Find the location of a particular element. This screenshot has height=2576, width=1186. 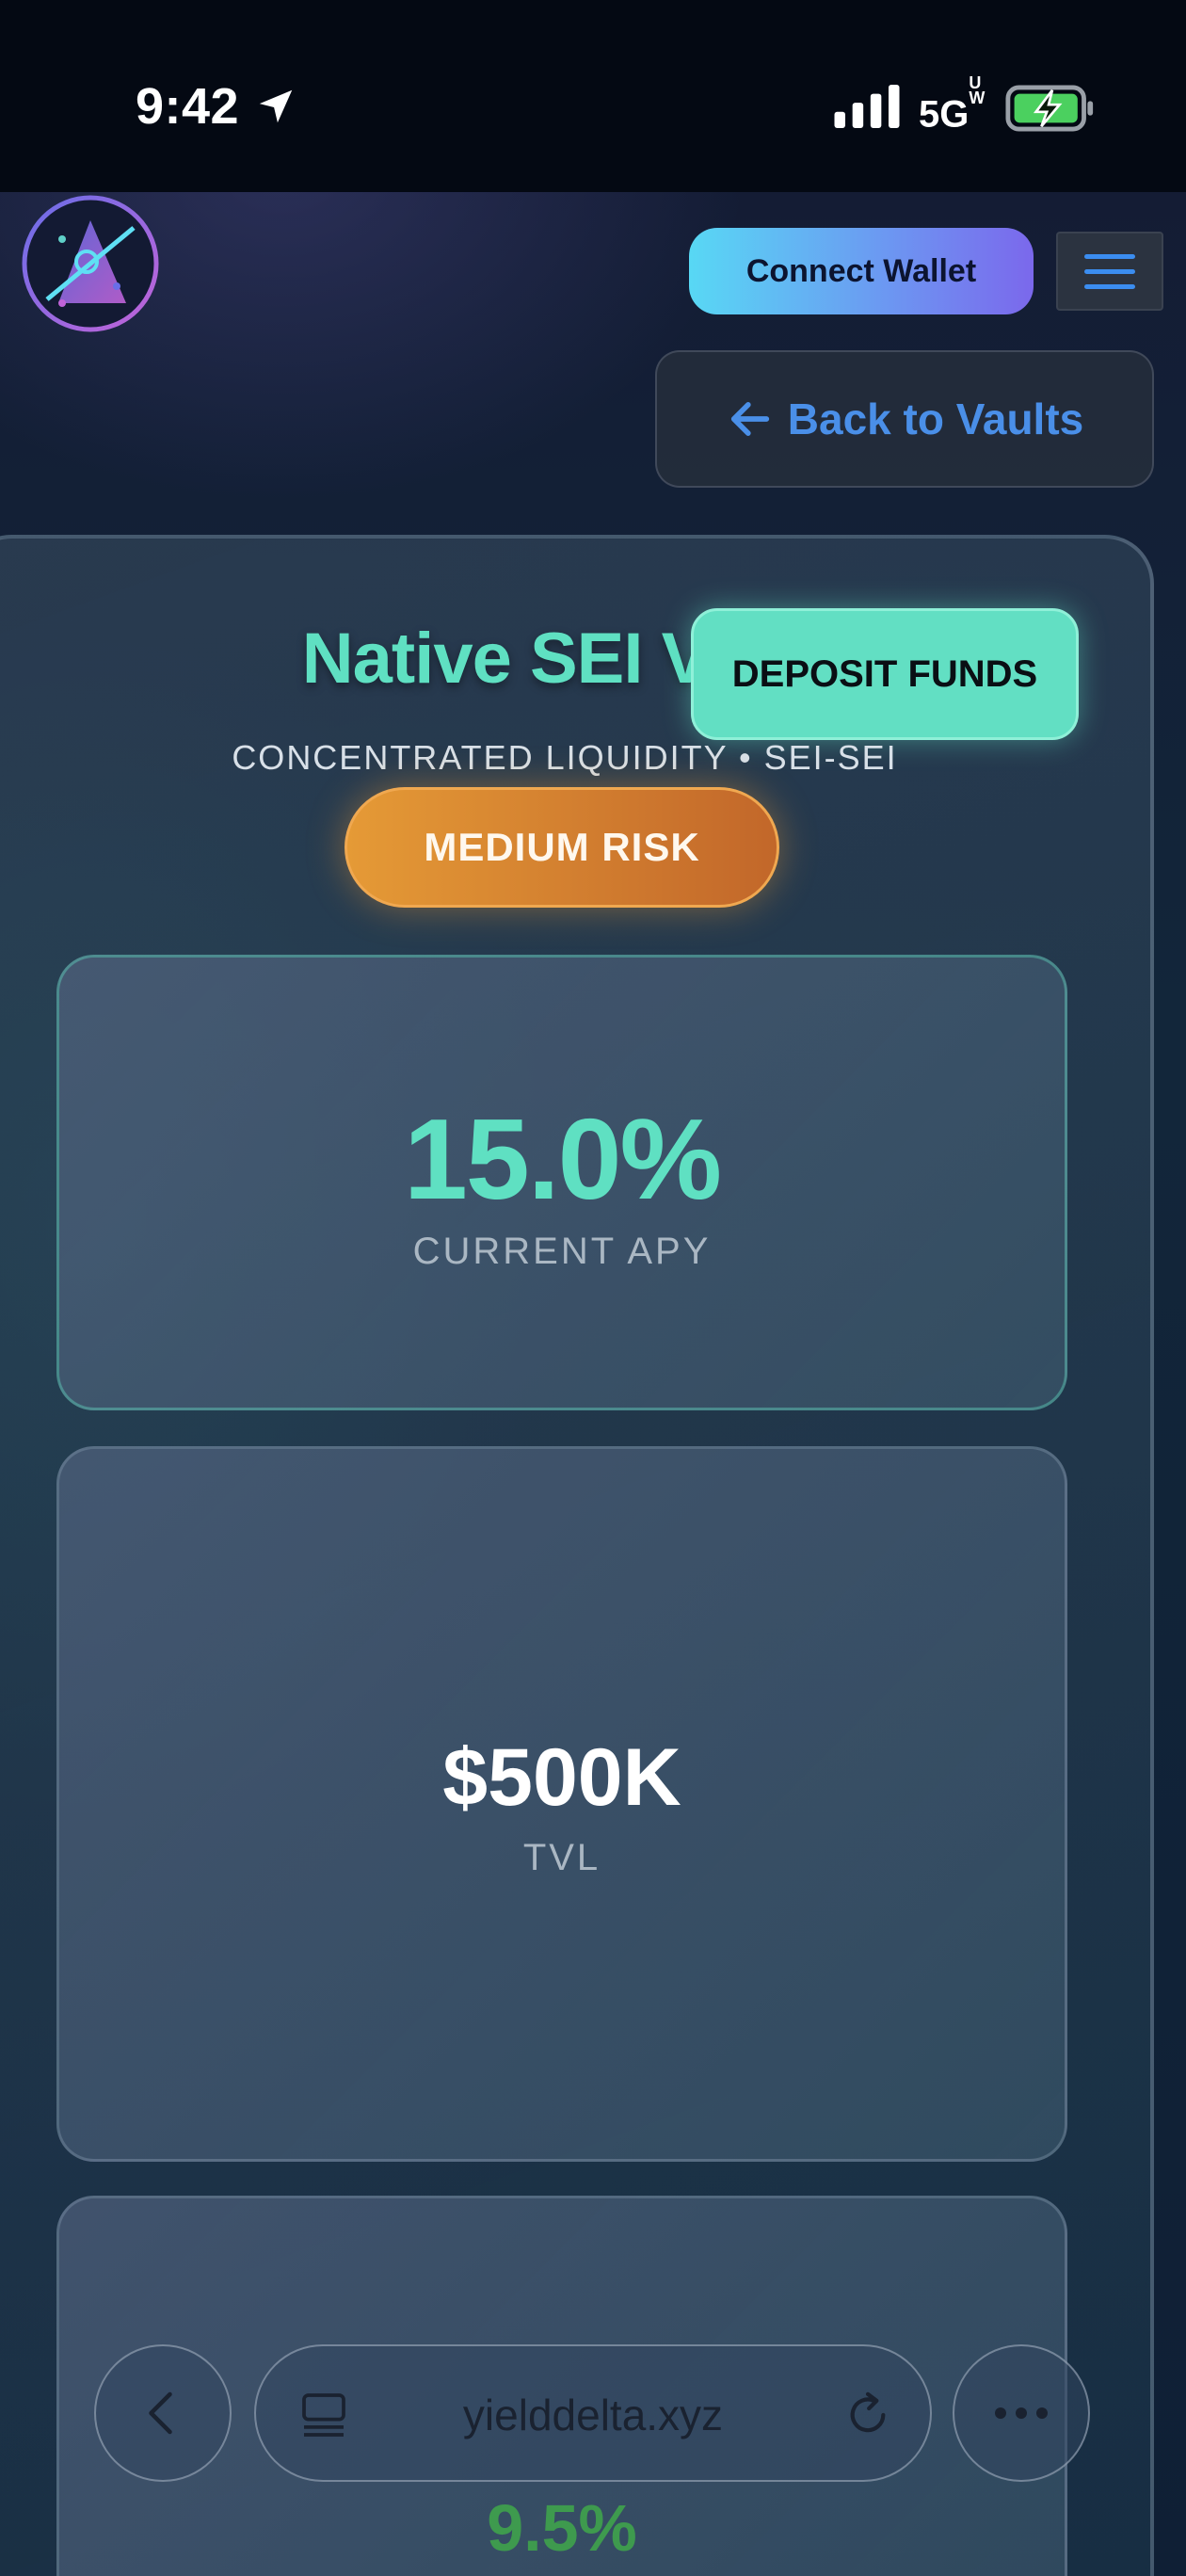

deposit-funds-button: DEPOSIT FUNDS is located at coordinates (885, 674).